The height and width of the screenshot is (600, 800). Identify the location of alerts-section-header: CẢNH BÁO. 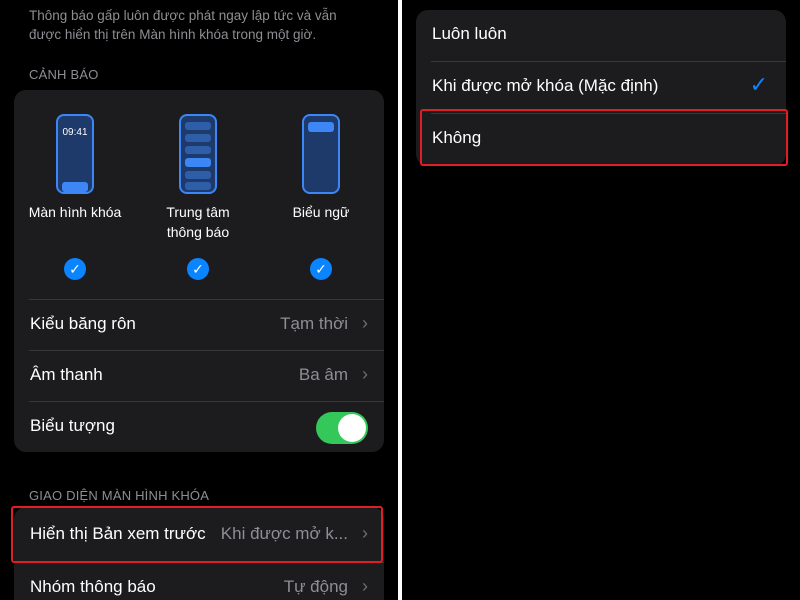
(64, 74).